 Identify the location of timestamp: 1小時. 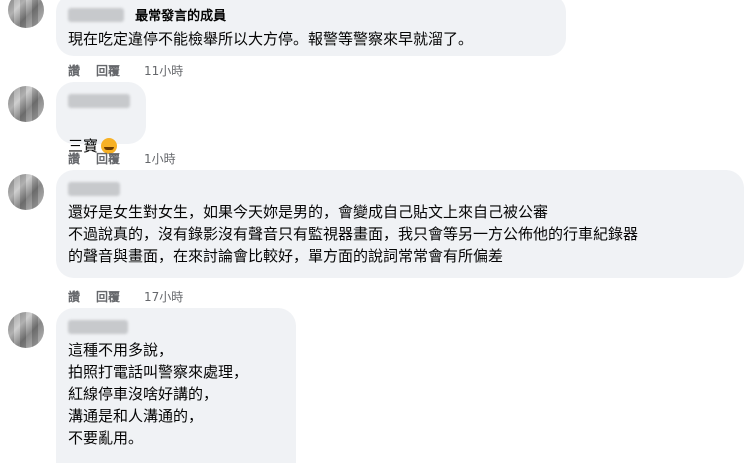
(160, 158).